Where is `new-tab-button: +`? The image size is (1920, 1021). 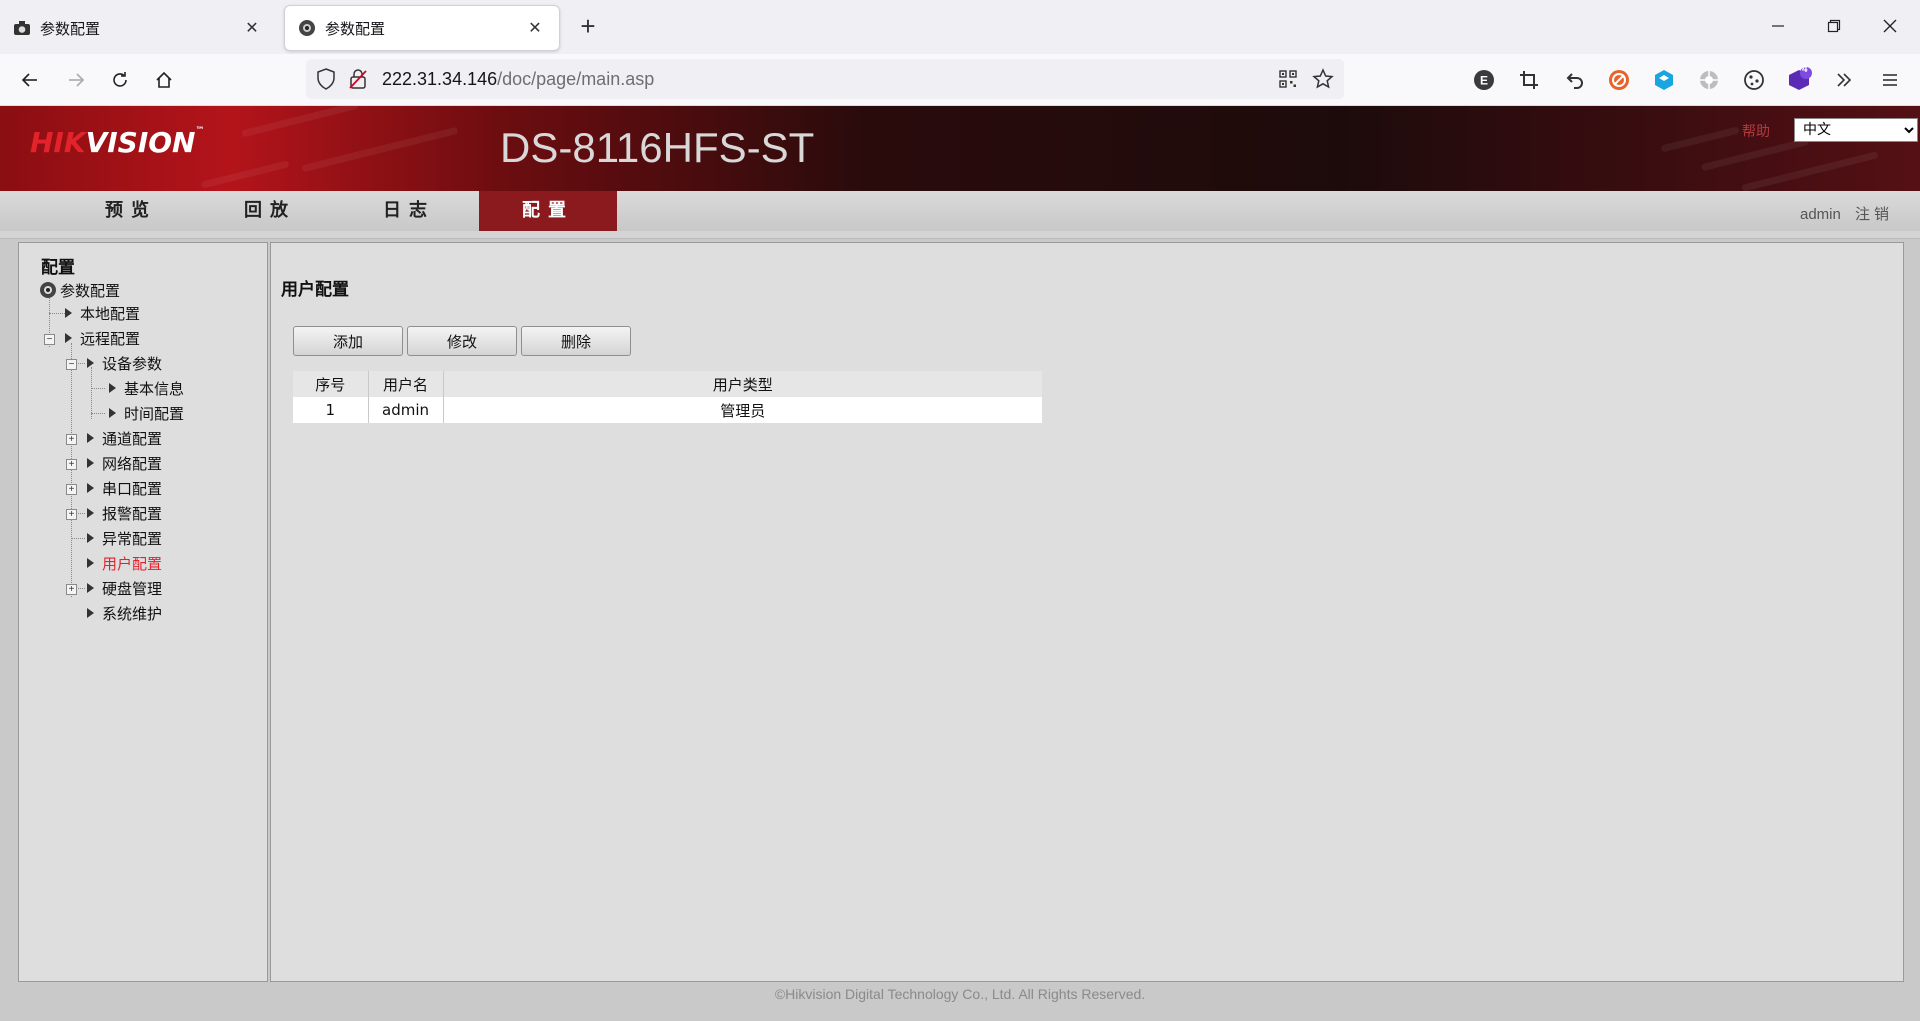
new-tab-button: + is located at coordinates (588, 27).